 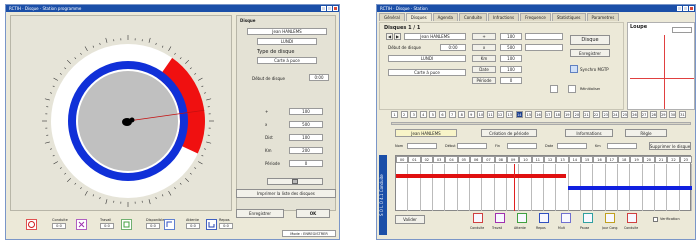 What do you see at coordinates (481, 114) in the screenshot?
I see `day-cell: 10` at bounding box center [481, 114].